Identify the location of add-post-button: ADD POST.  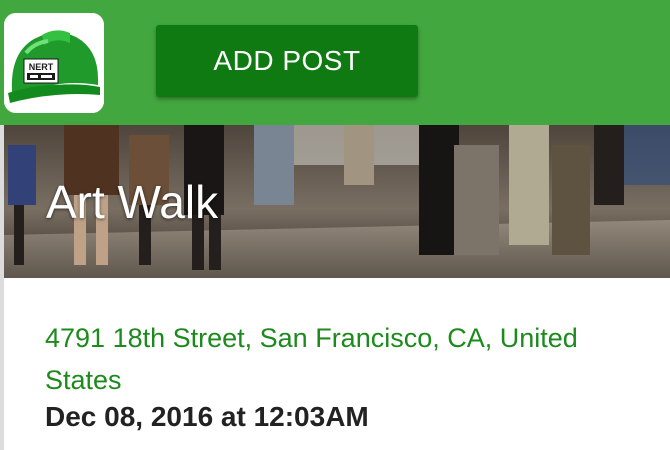
(287, 61).